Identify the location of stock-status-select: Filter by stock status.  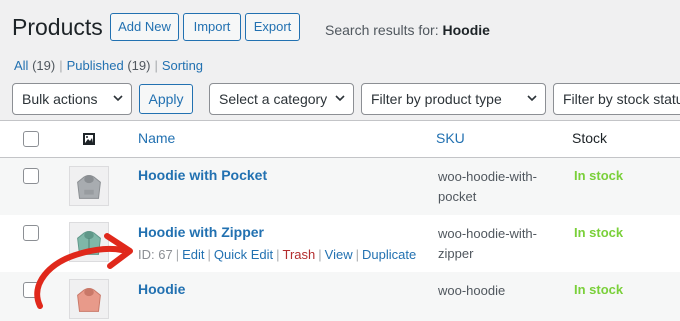
(616, 99).